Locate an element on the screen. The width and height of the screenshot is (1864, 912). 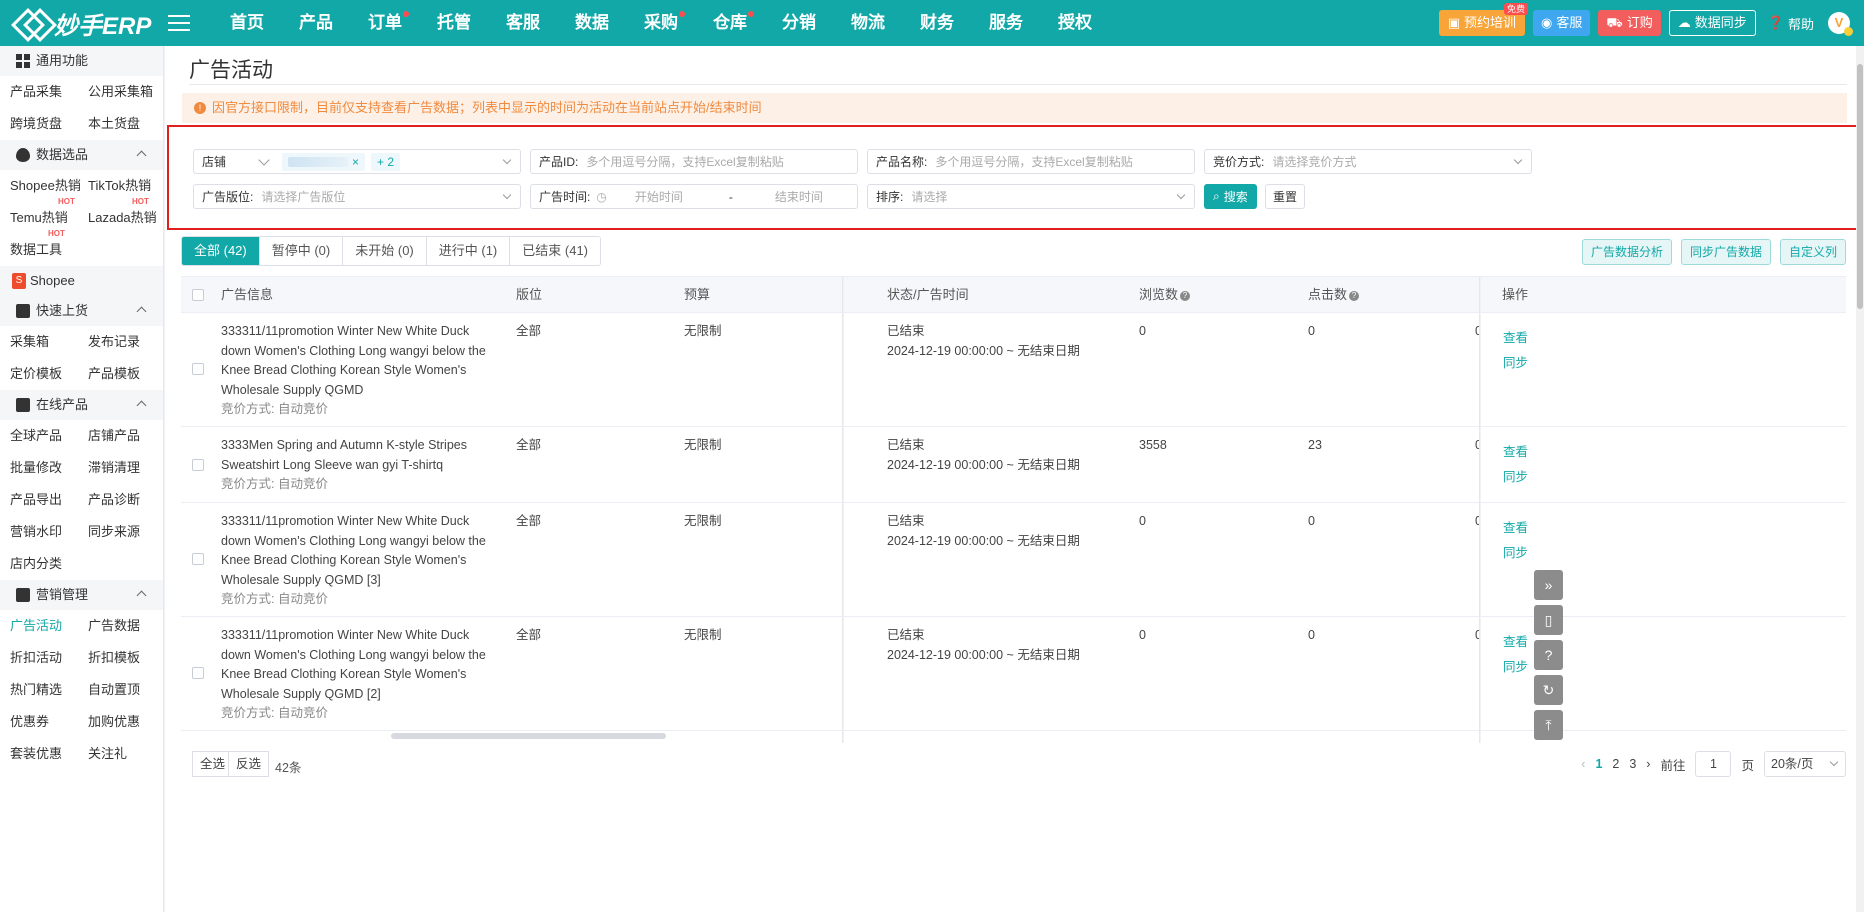
refresh-icon: ↻ is located at coordinates (1548, 690).